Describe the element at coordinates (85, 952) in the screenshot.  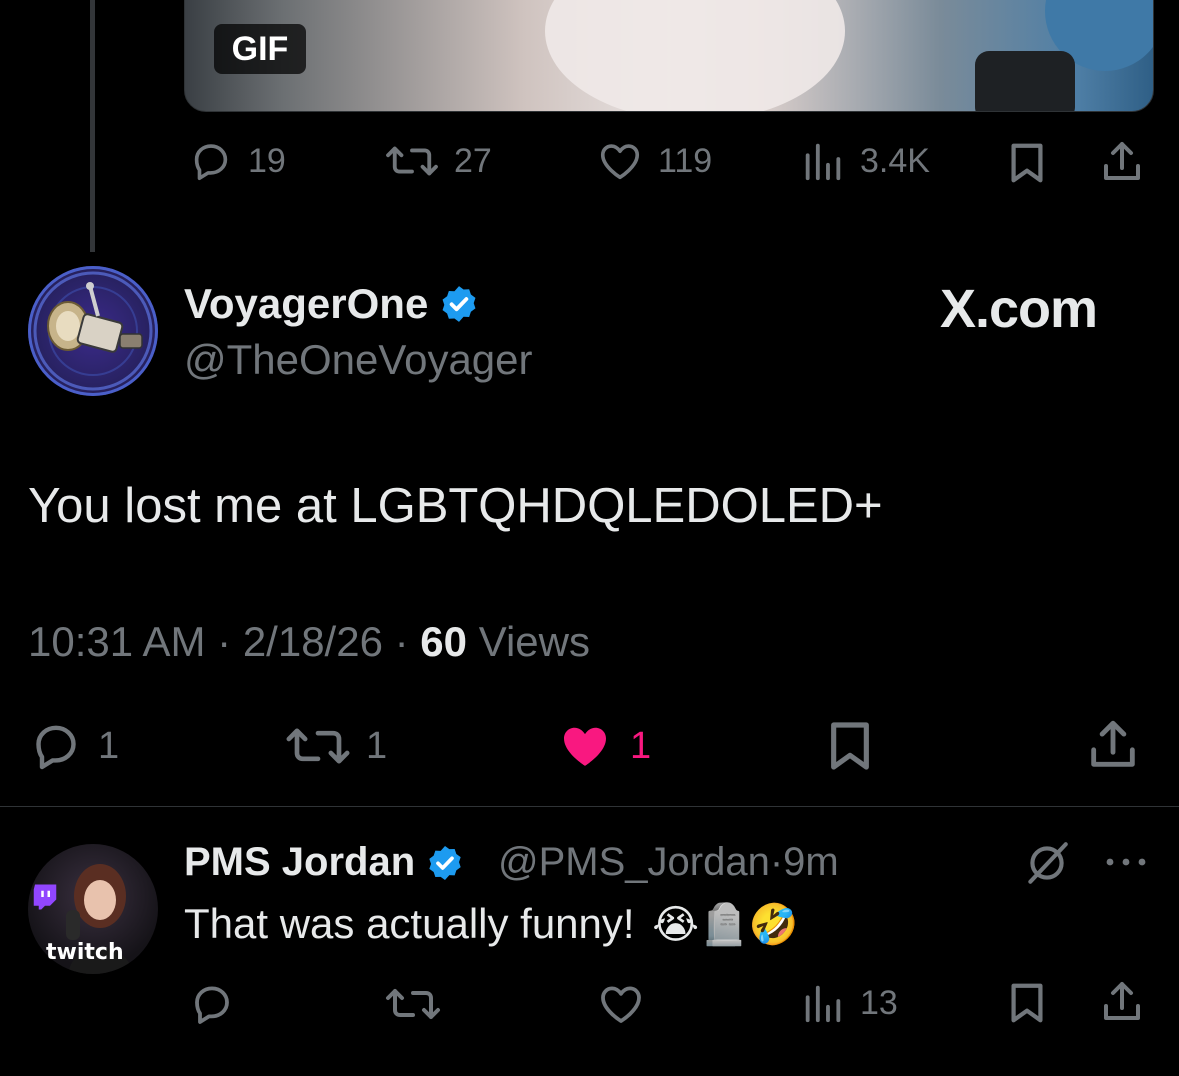
I see `twitch-label: twitch` at that location.